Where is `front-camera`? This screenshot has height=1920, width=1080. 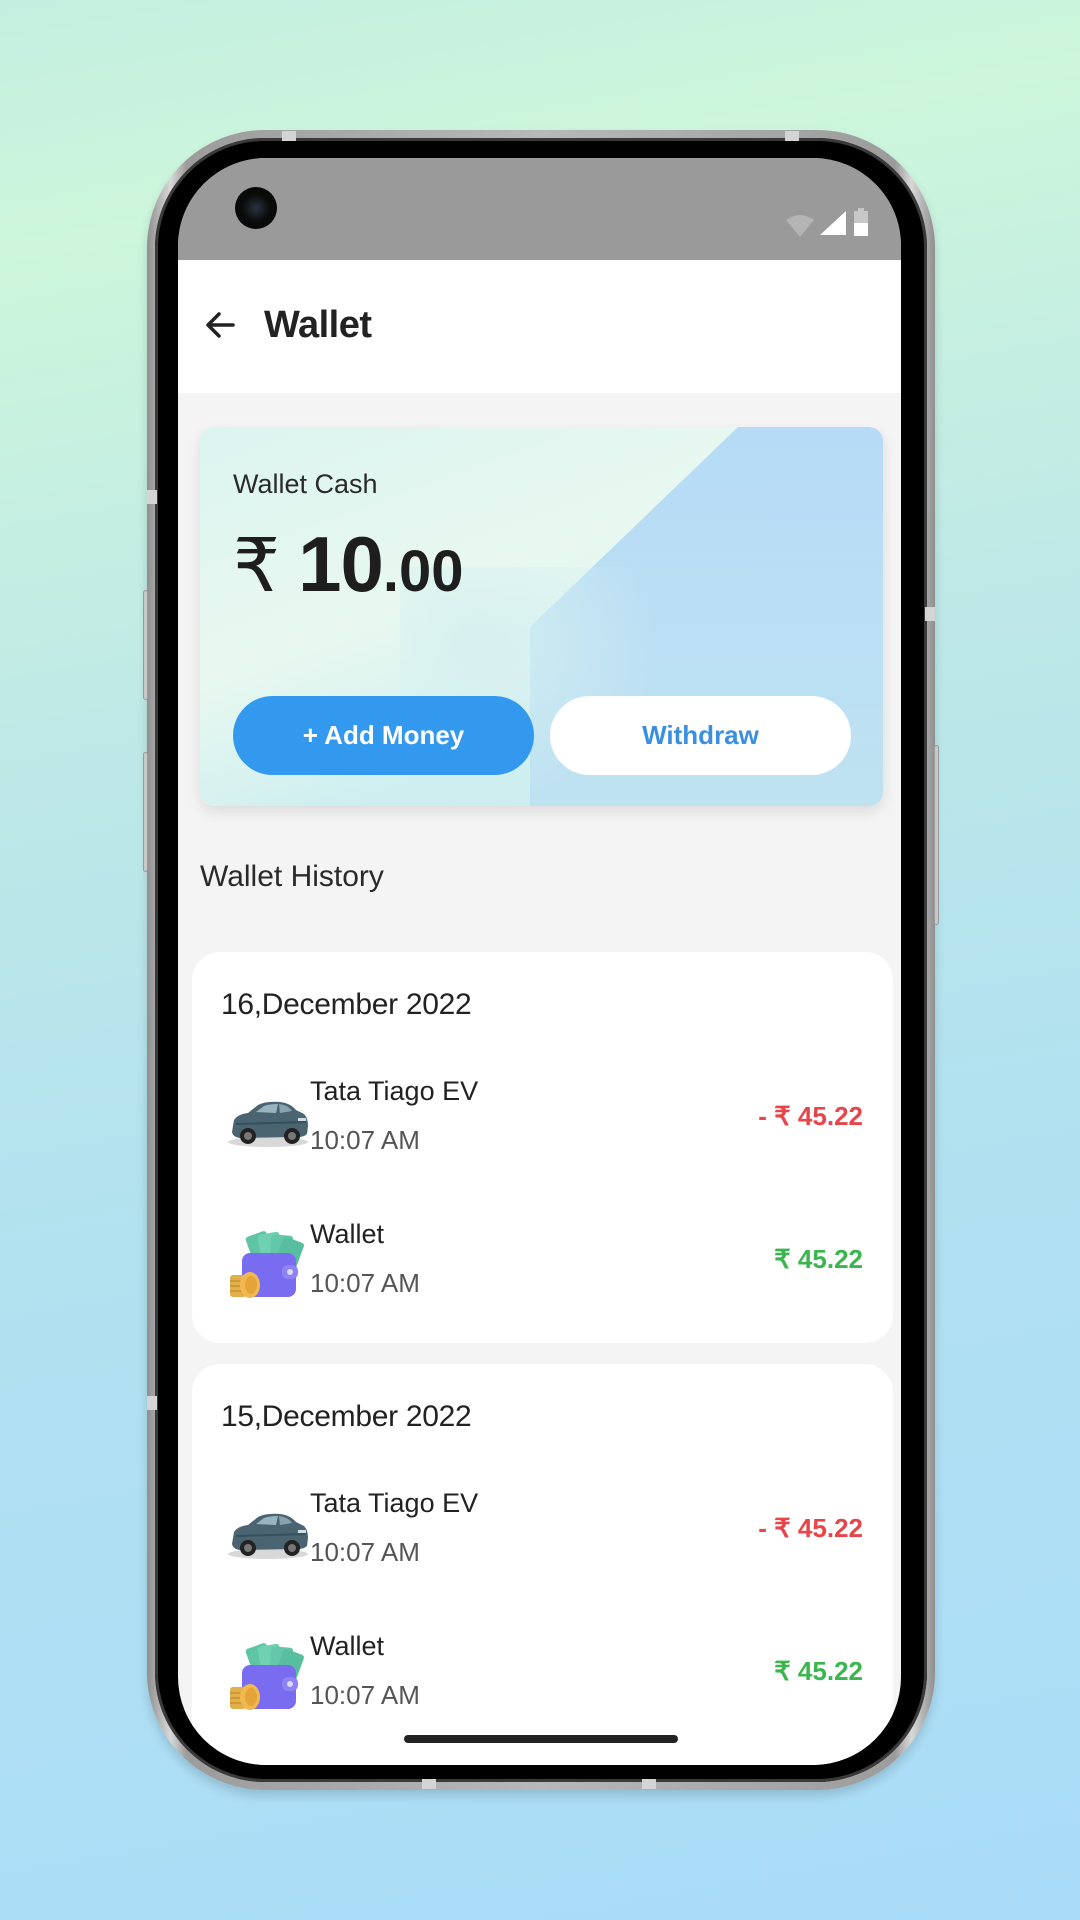 front-camera is located at coordinates (256, 208).